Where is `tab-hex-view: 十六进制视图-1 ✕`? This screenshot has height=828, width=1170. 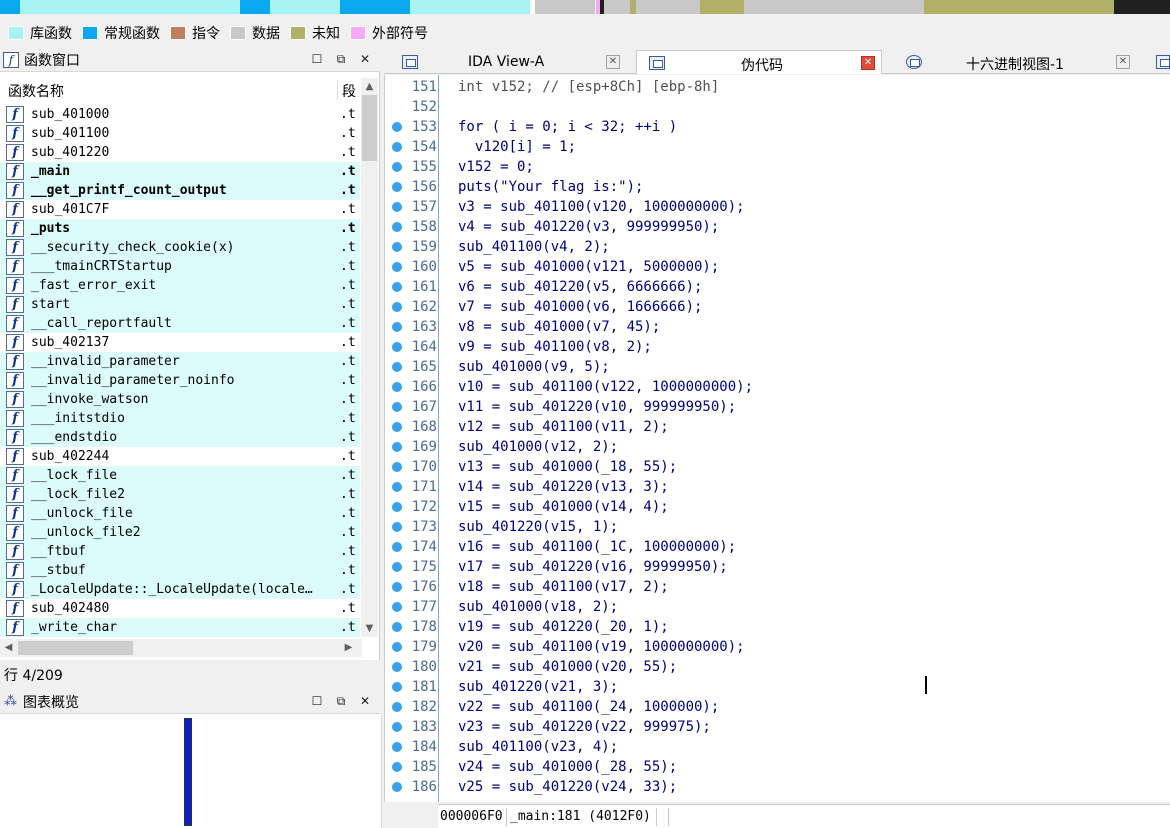
tab-hex-view: 十六进制视图-1 ✕ is located at coordinates (1019, 62).